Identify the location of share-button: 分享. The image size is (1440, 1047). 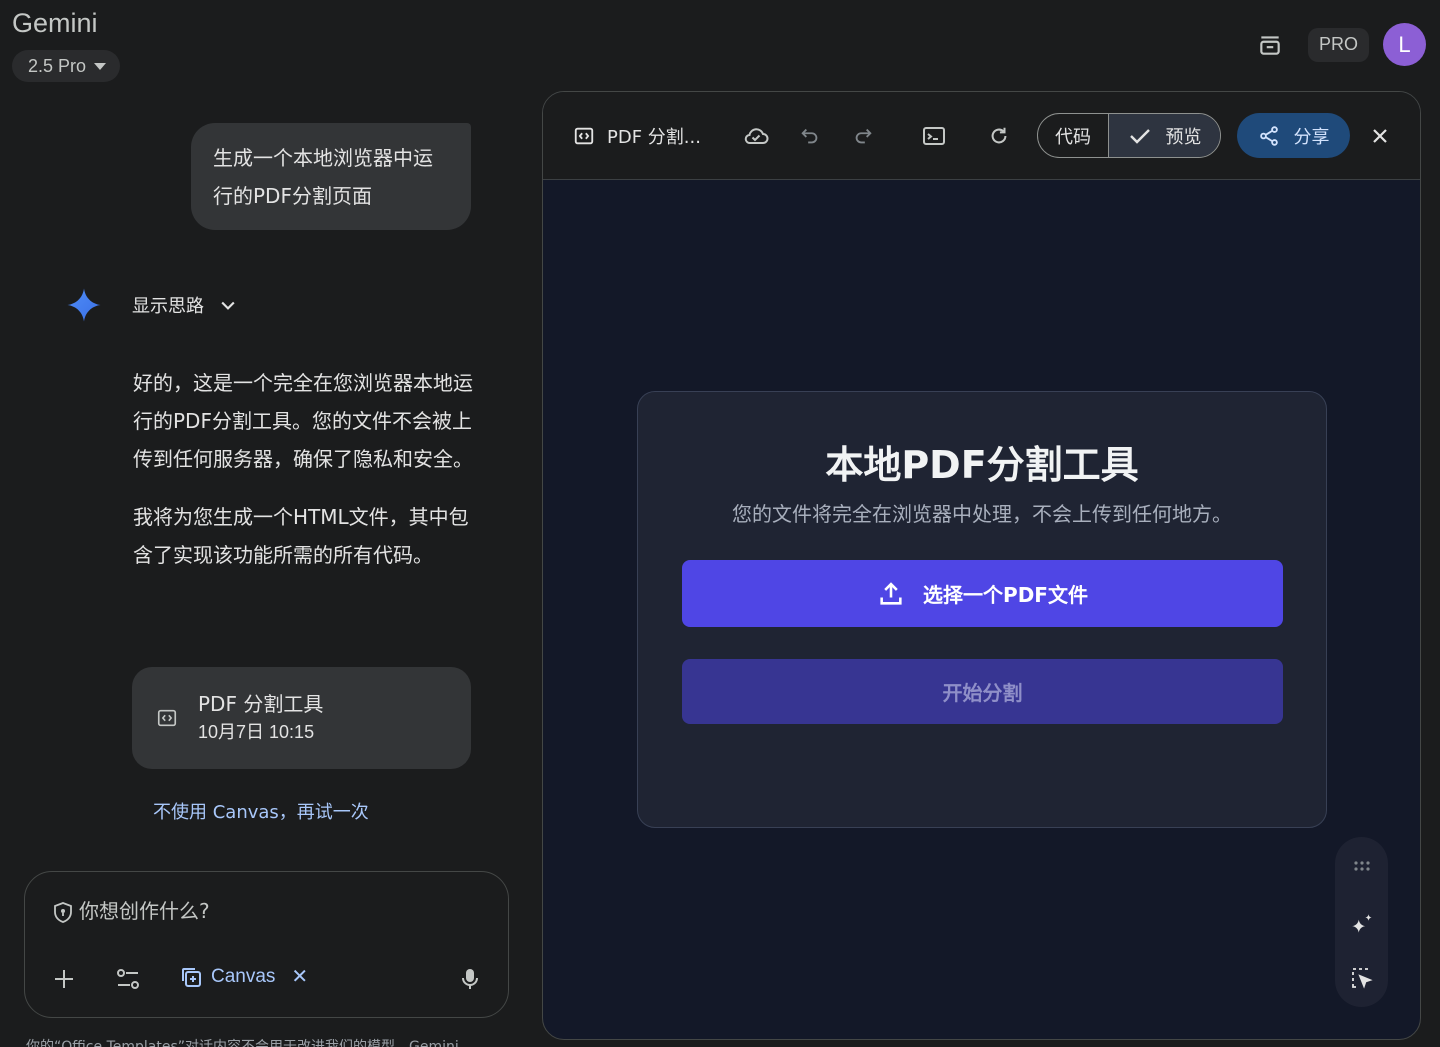
(1293, 135).